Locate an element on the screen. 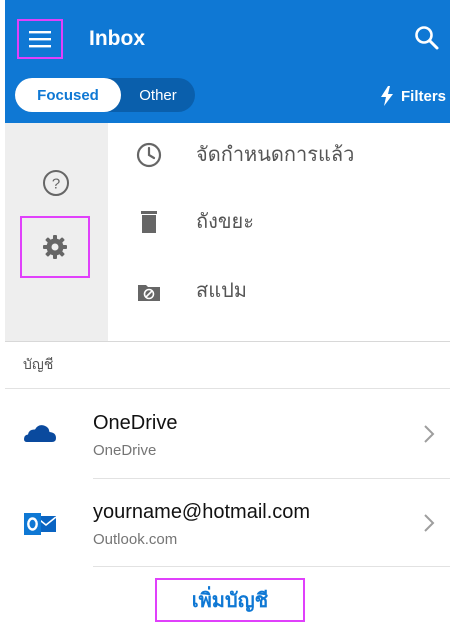  account-item-outlook: yourname@hotmail.com Outlook.com is located at coordinates (227, 523).